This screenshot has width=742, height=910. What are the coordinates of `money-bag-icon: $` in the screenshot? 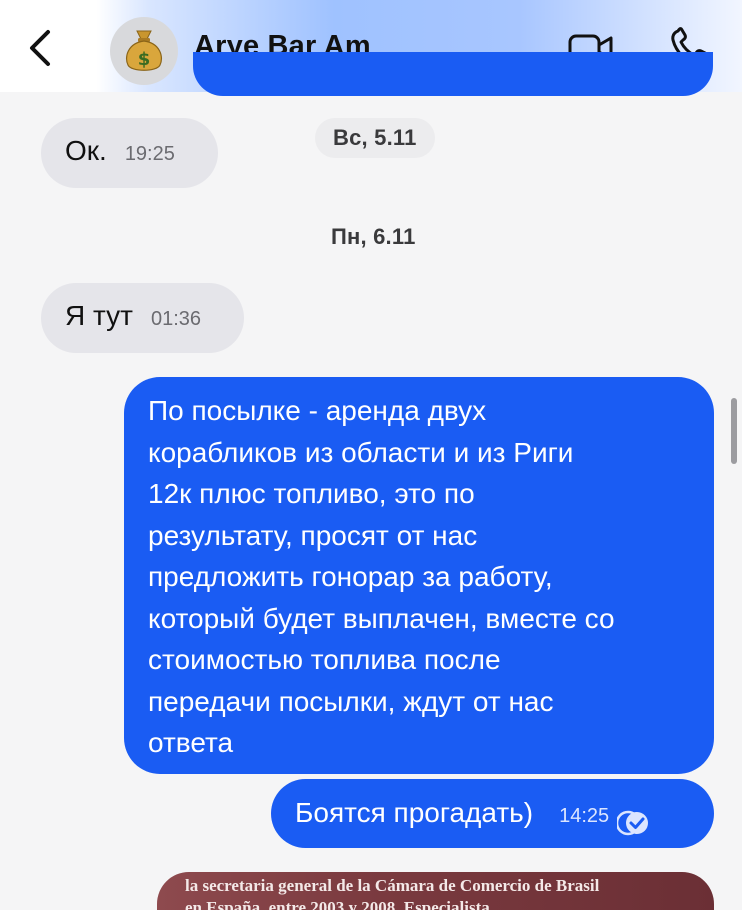 It's located at (144, 50).